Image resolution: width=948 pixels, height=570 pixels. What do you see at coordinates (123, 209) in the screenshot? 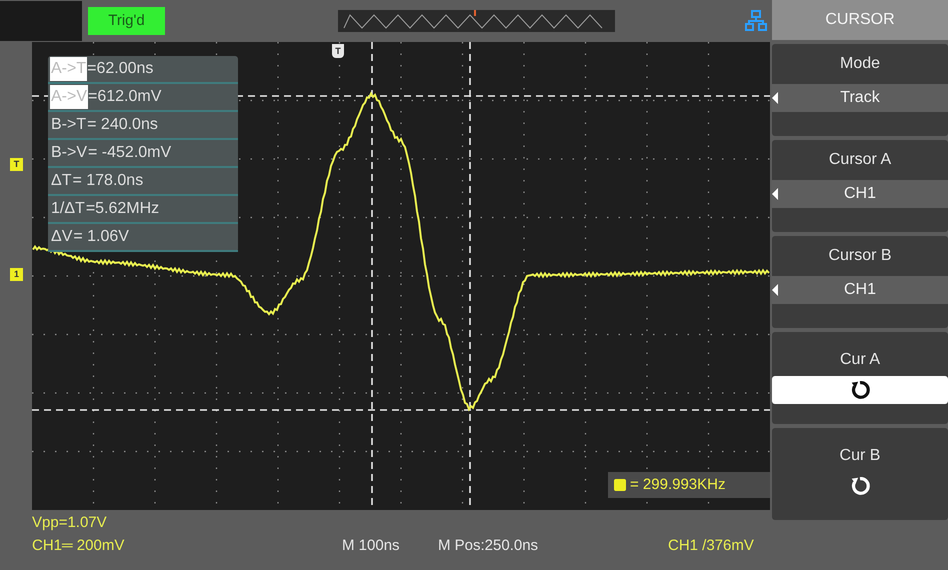
I see `readout-value: =5.62MHz` at bounding box center [123, 209].